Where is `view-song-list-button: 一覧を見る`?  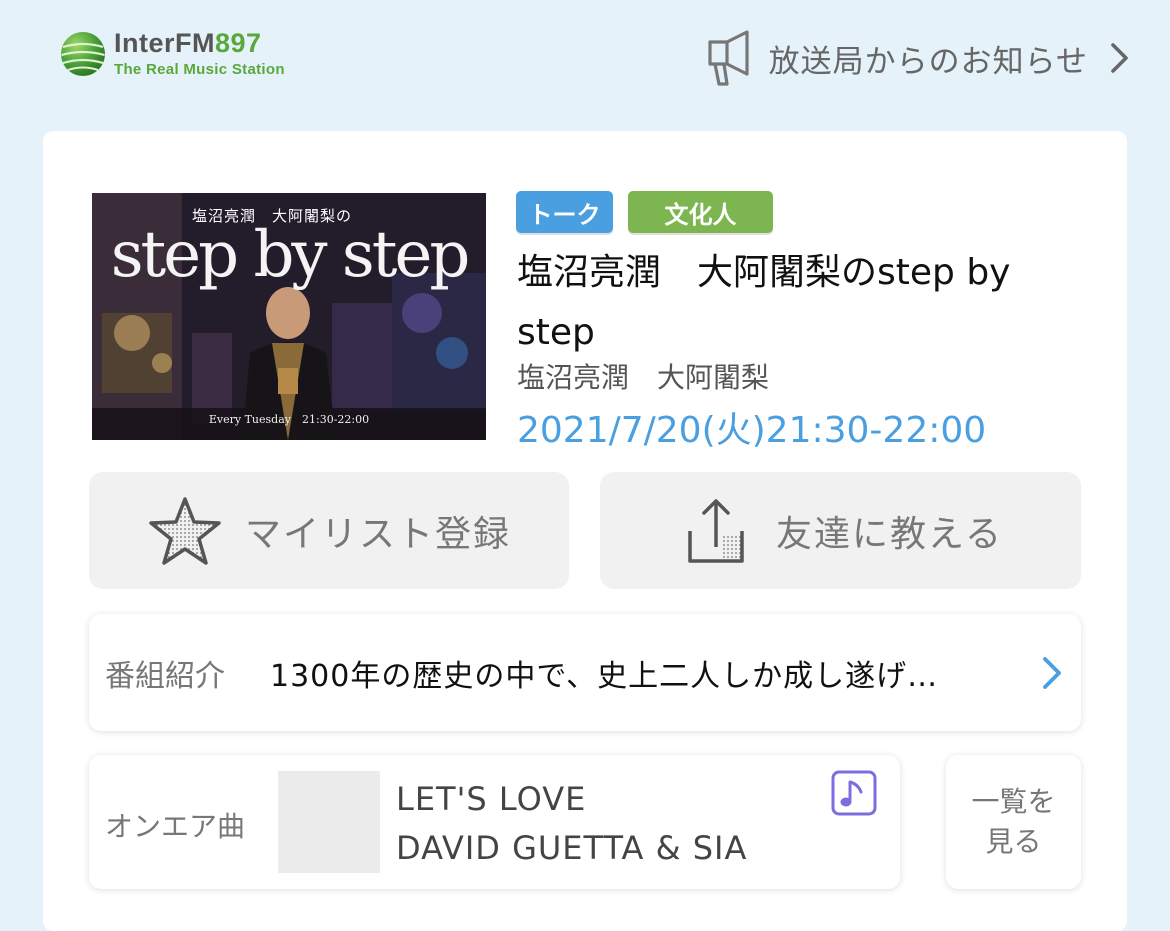 view-song-list-button: 一覧を見る is located at coordinates (1013, 822).